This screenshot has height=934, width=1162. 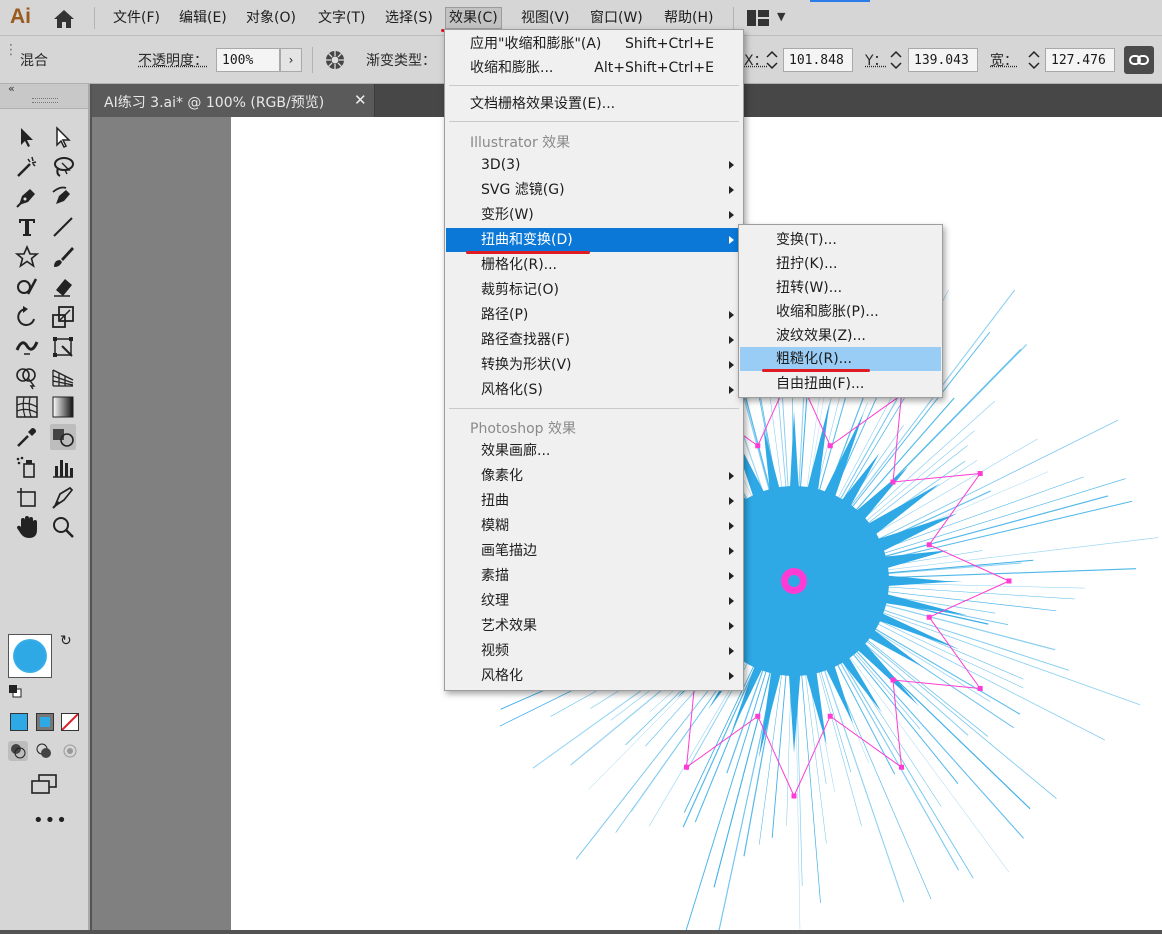 I want to click on scale-tool-icon, so click(x=63, y=317).